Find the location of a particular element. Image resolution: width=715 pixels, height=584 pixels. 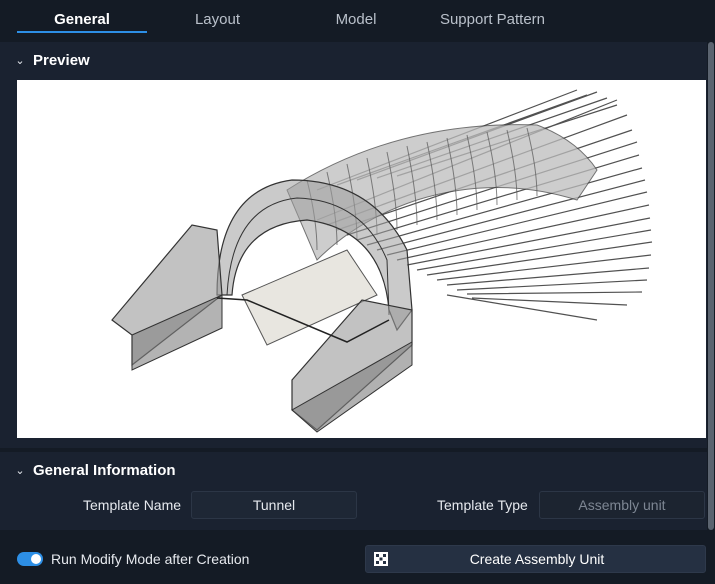

tab-model: Model is located at coordinates (356, 18).